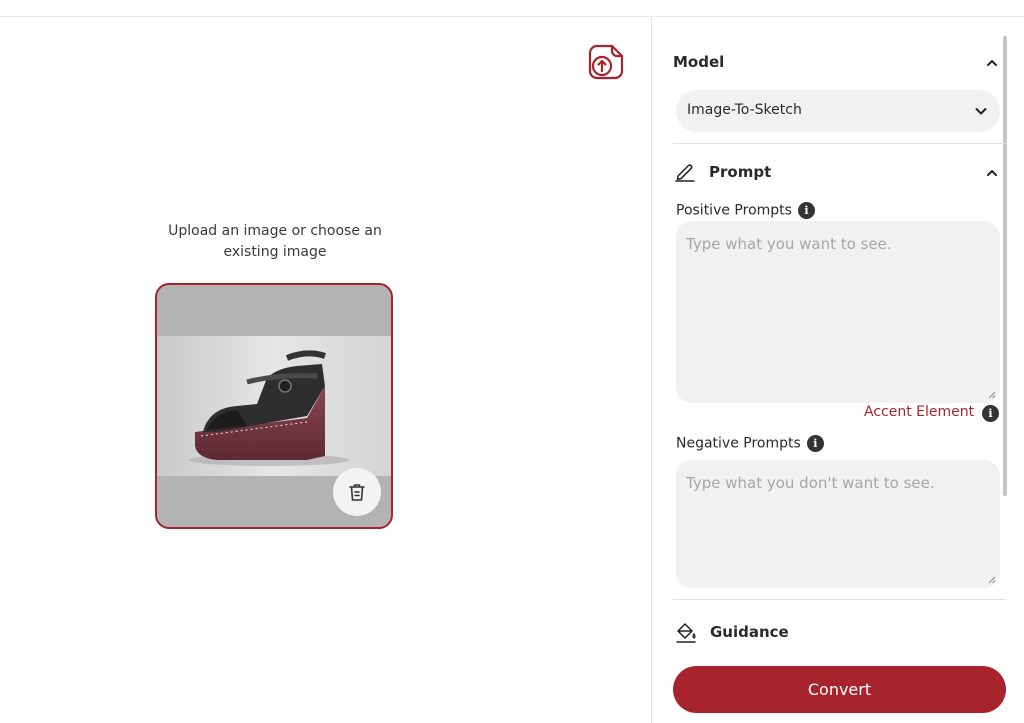 The image size is (1024, 723). I want to click on positive-prompt-placeholder: Type what you want to see., so click(789, 244).